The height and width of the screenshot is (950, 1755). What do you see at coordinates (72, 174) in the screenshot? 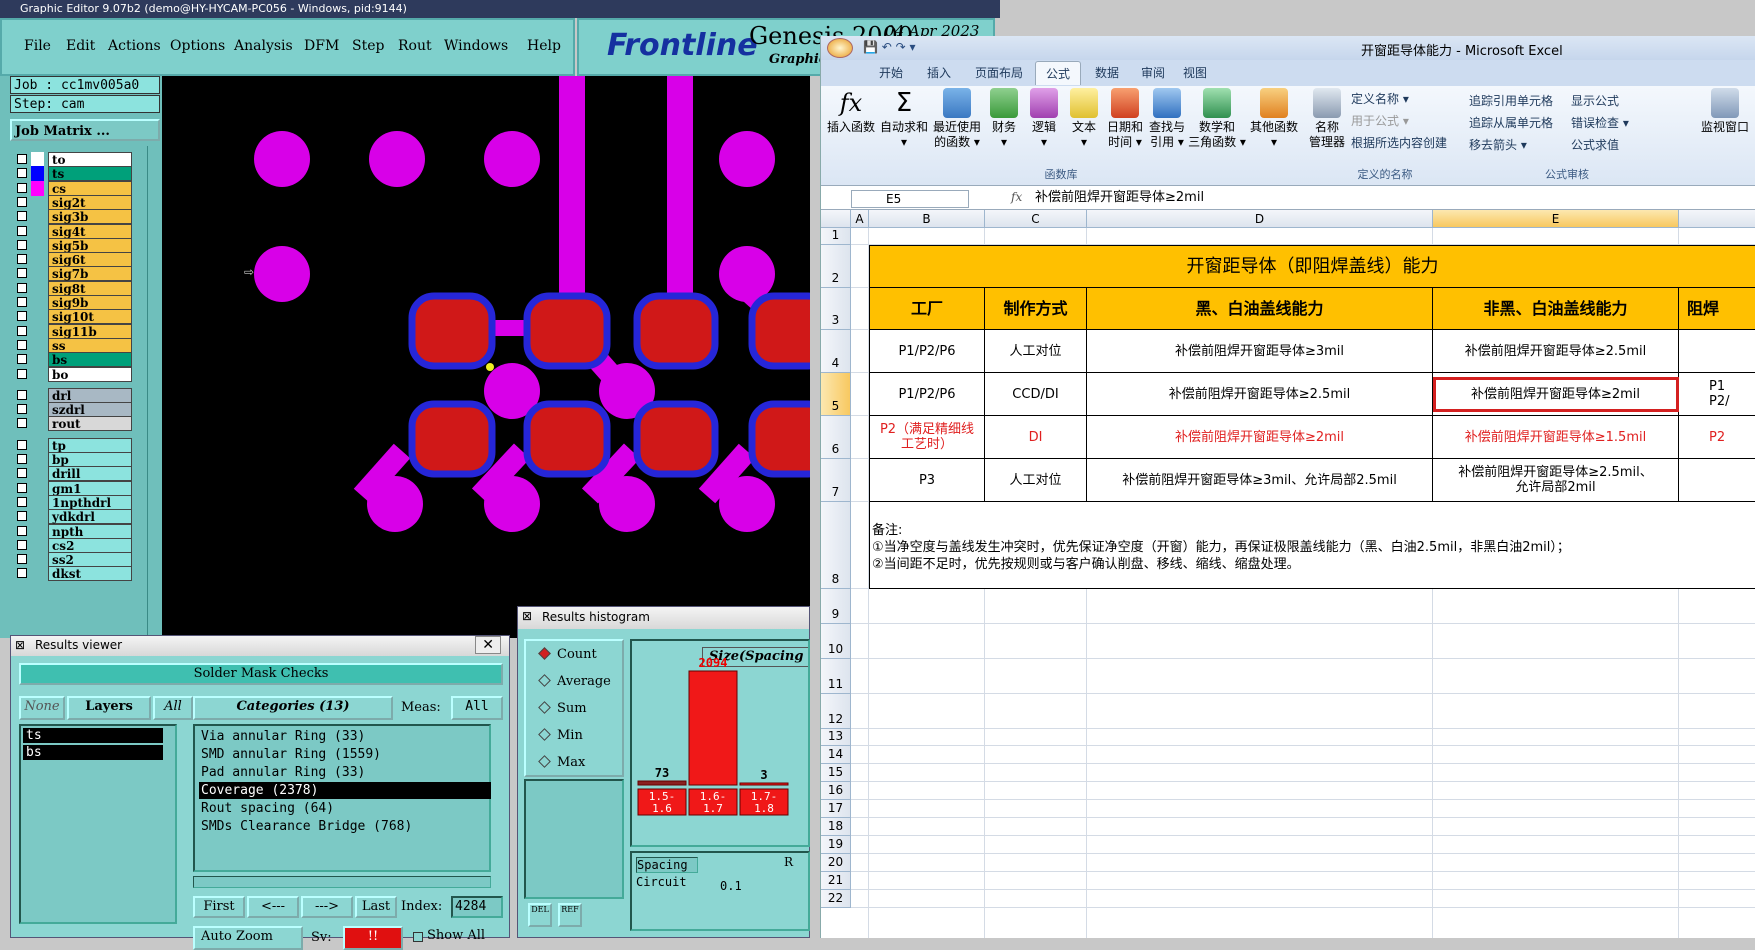
I see `layer-row-ts: ts` at bounding box center [72, 174].